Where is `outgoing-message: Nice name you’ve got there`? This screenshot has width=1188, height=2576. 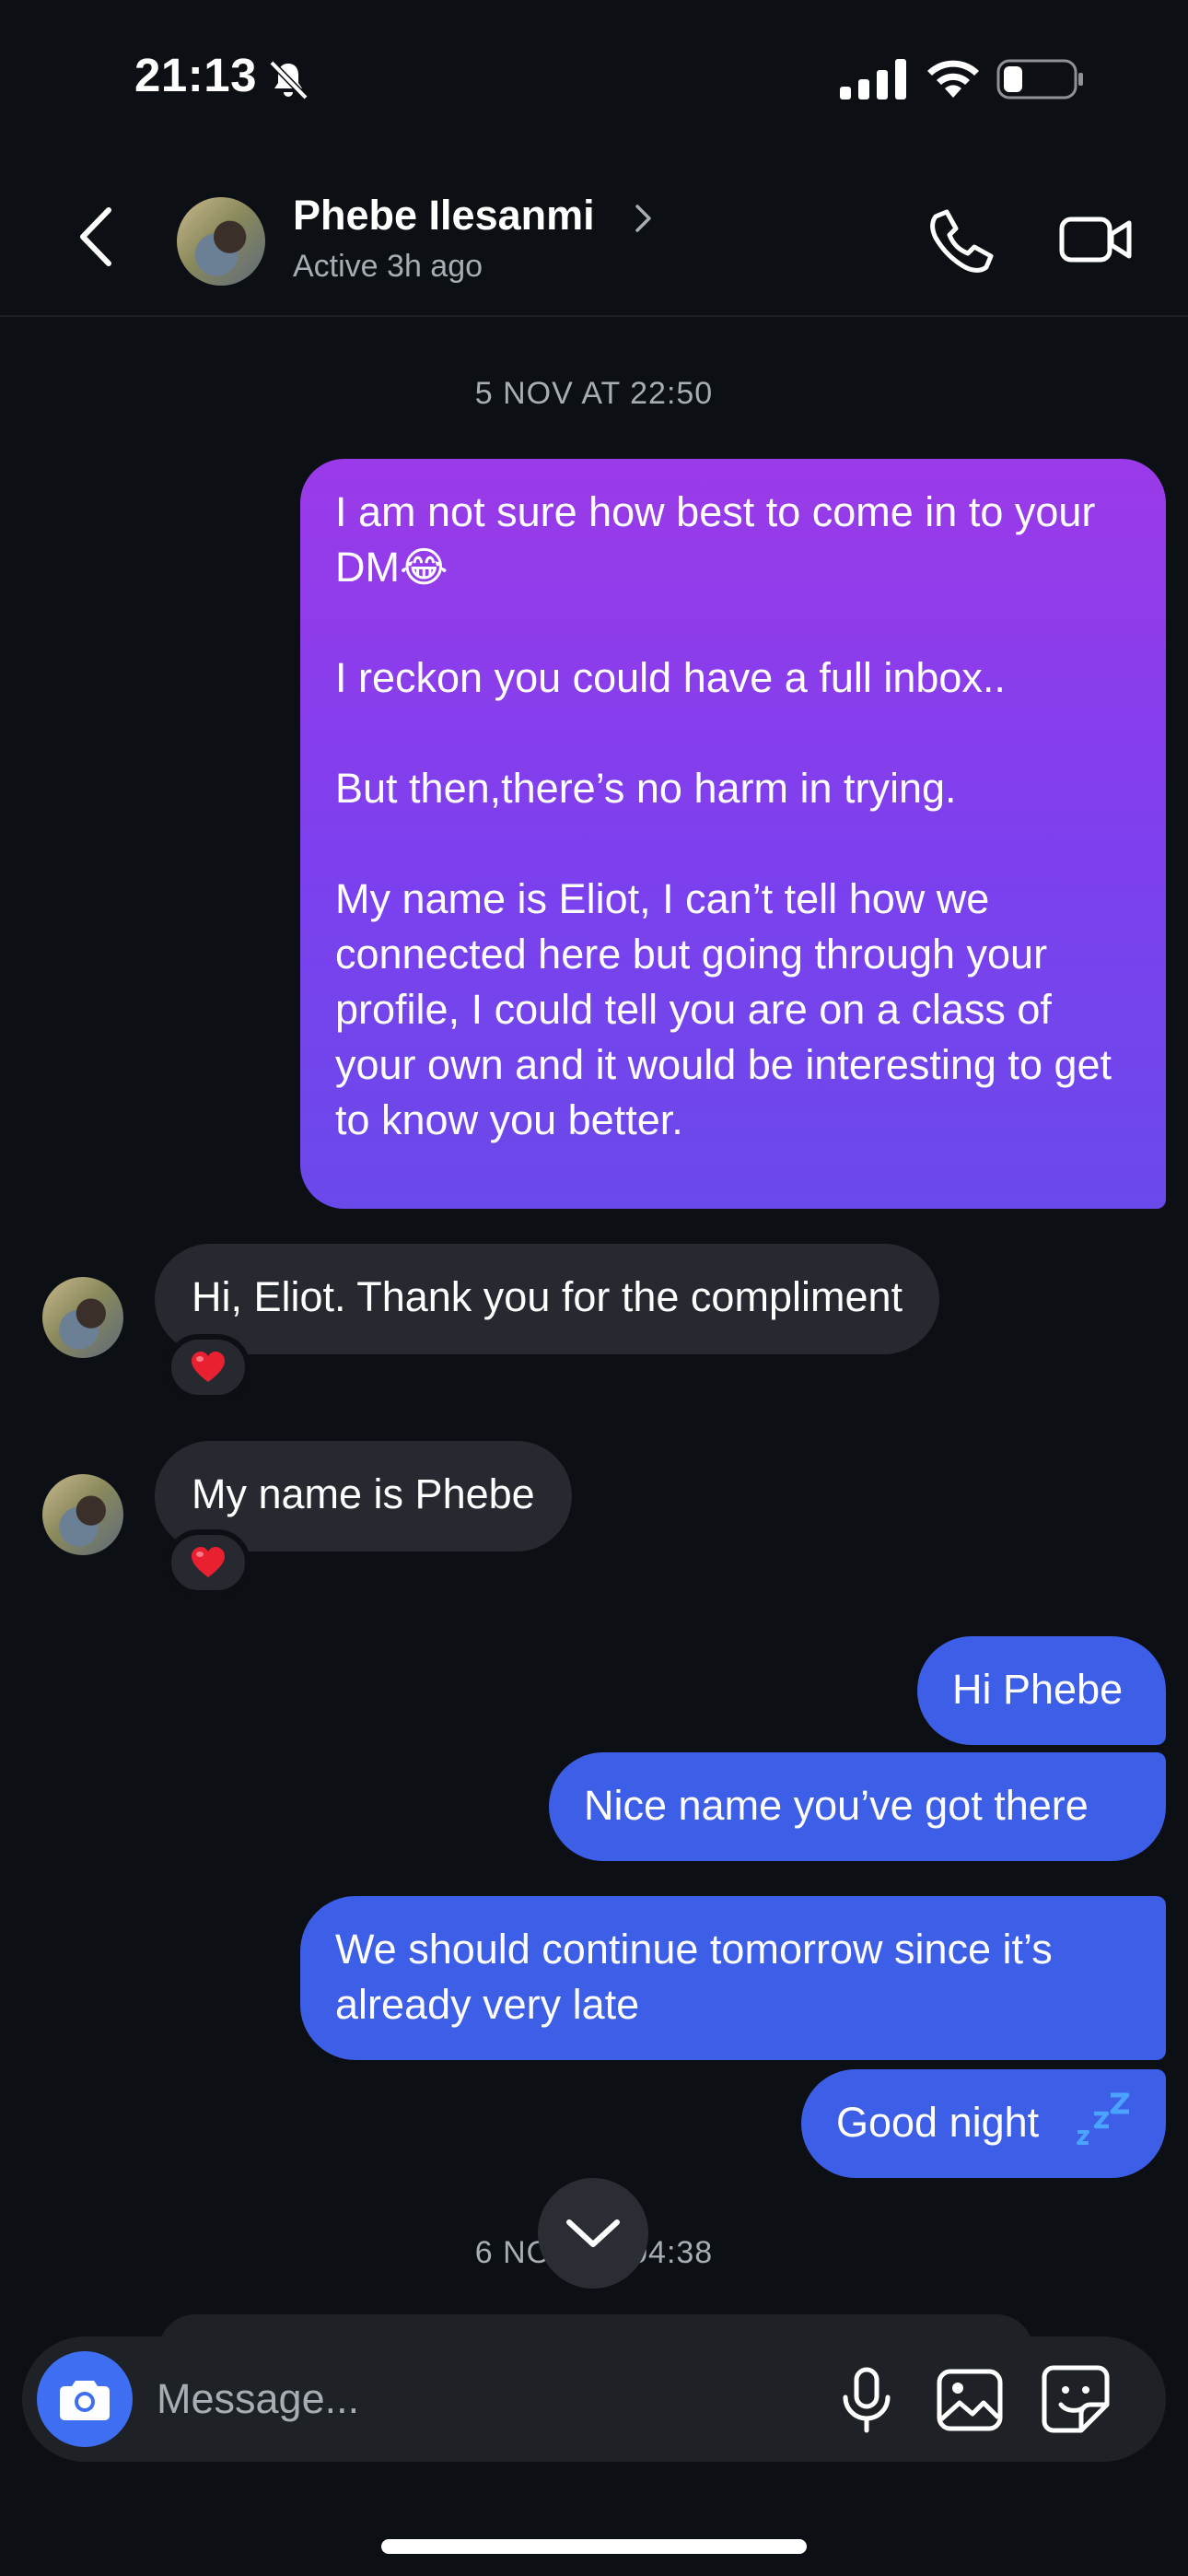 outgoing-message: Nice name you’ve got there is located at coordinates (857, 1806).